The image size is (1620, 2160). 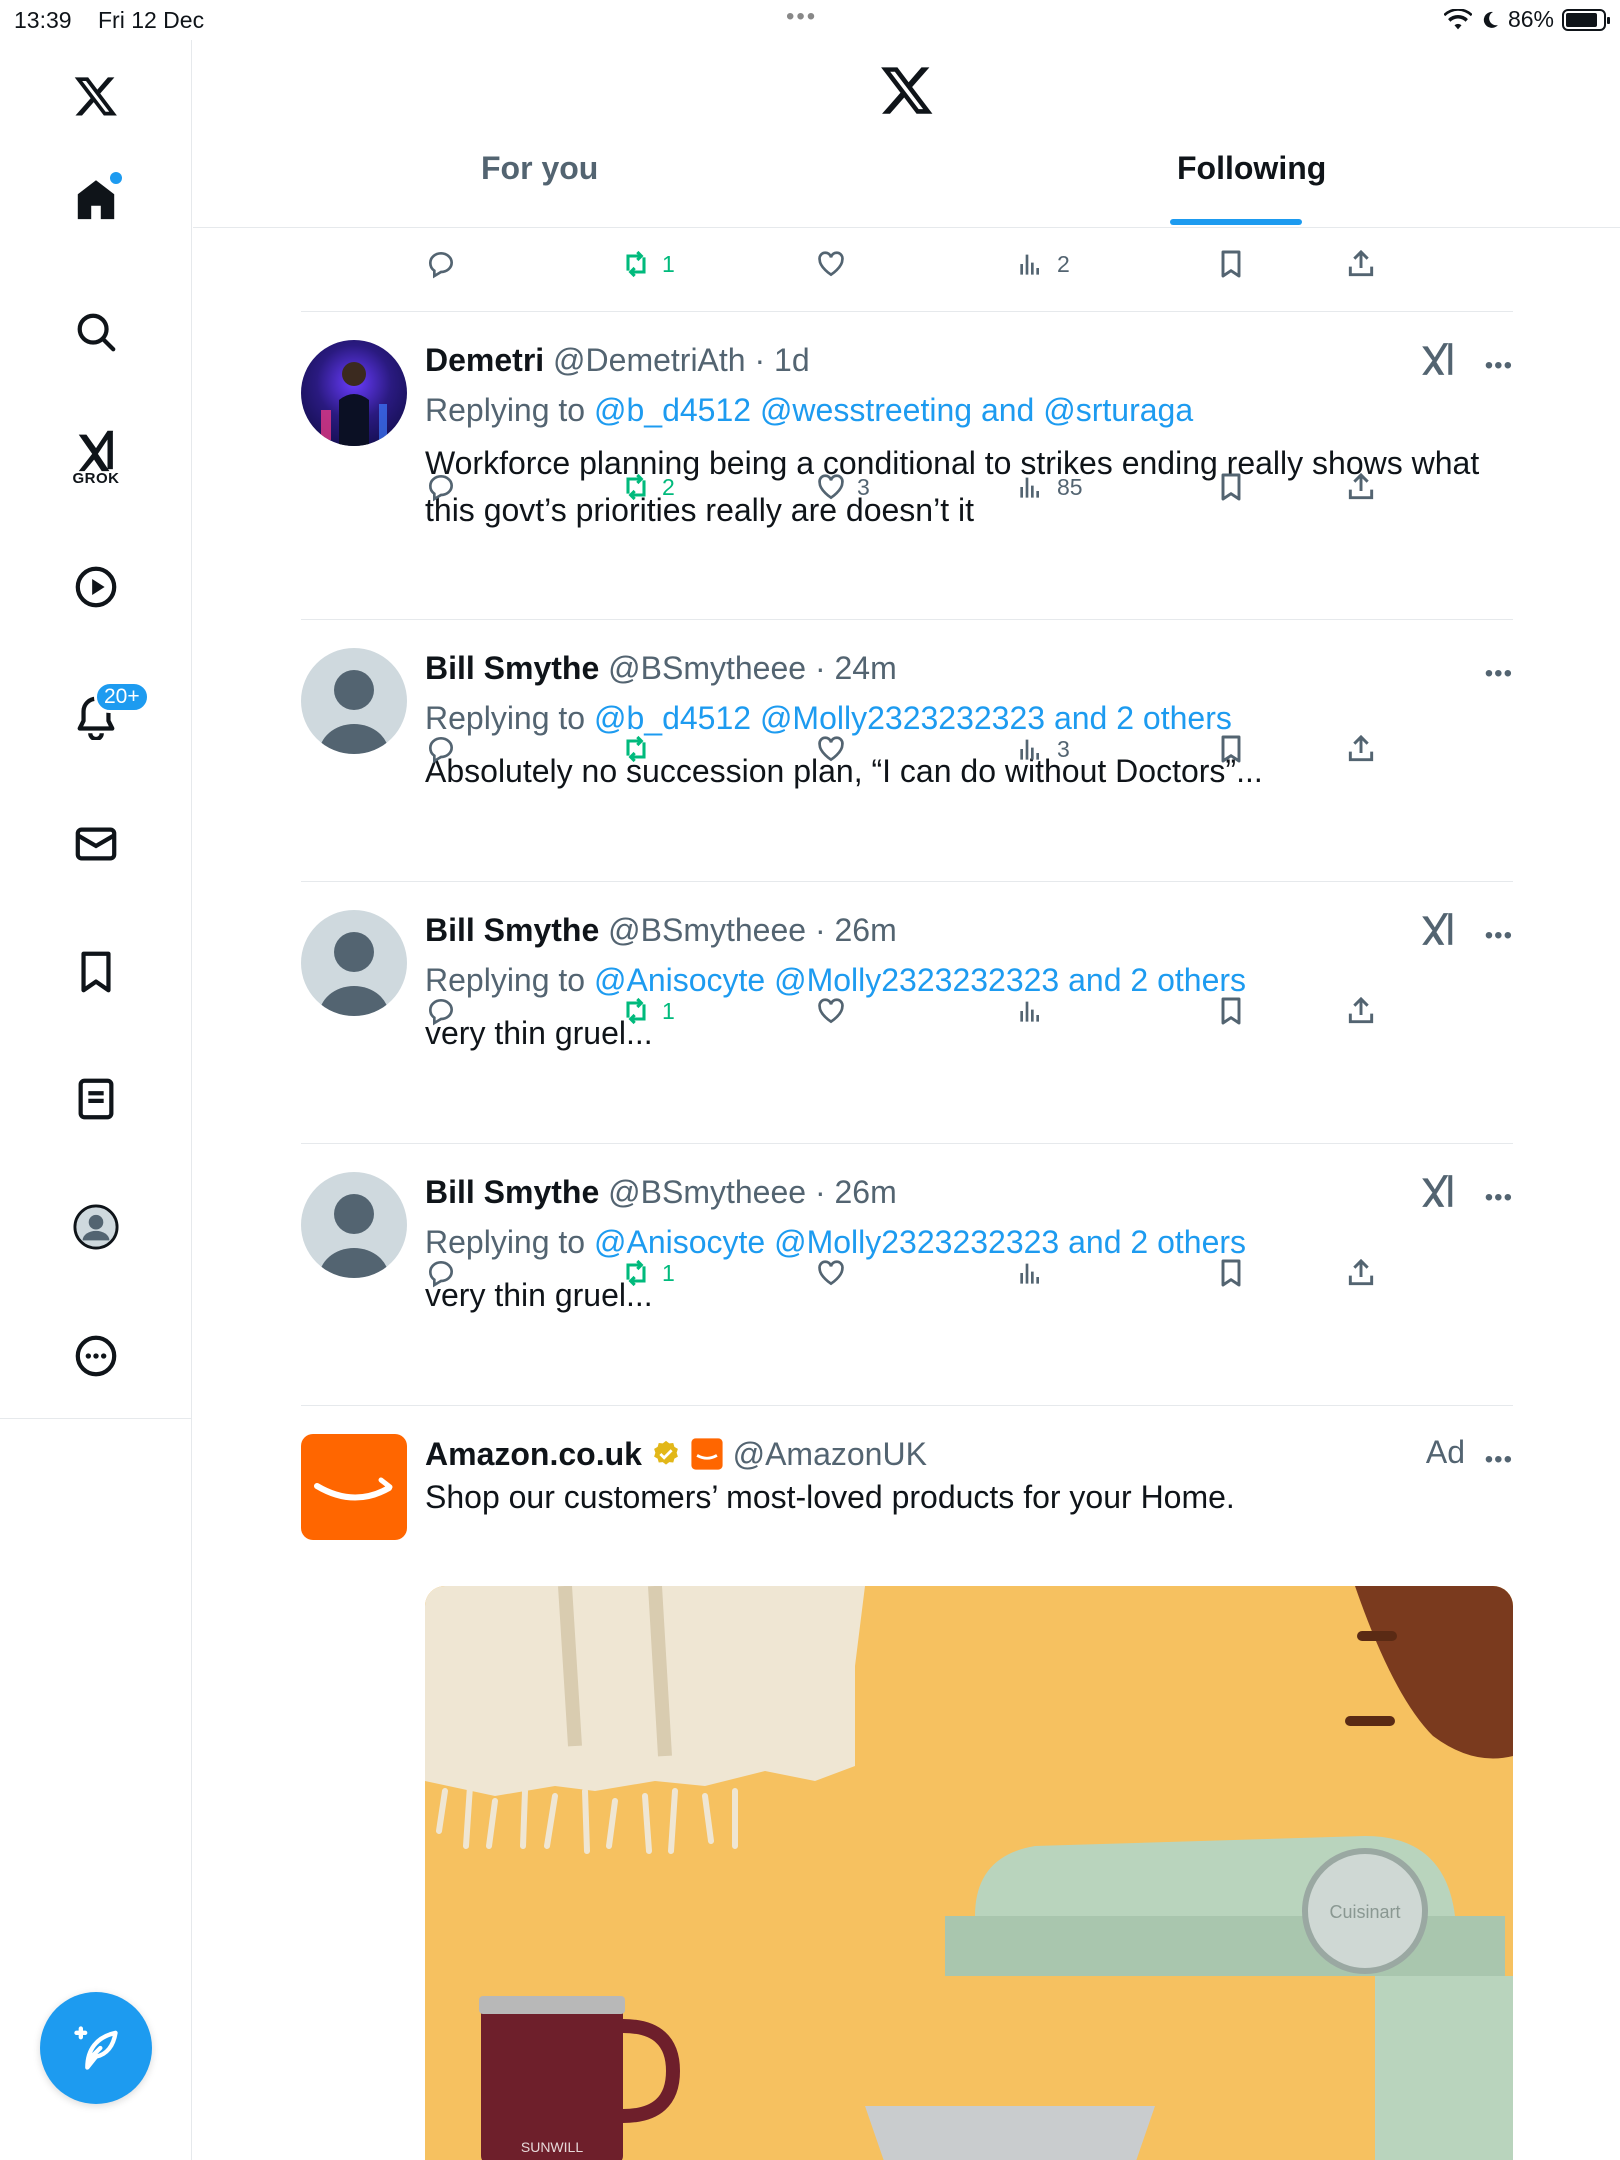 What do you see at coordinates (354, 1487) in the screenshot?
I see `amazon-logo-icon` at bounding box center [354, 1487].